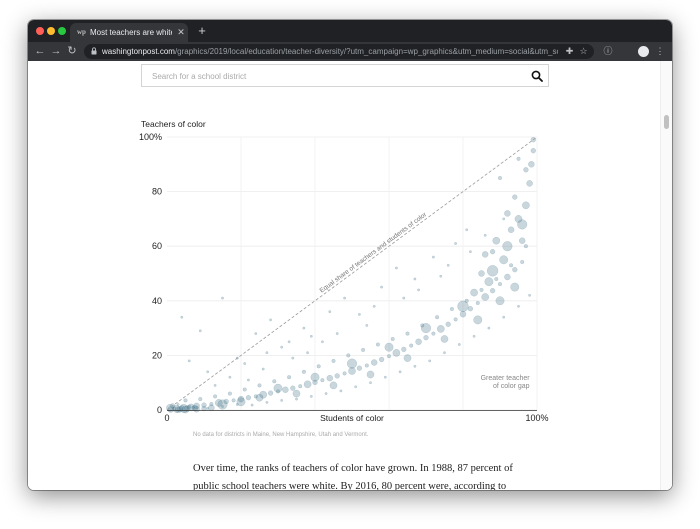 This screenshot has width=700, height=529. What do you see at coordinates (166, 418) in the screenshot?
I see `x-tick-label: 0` at bounding box center [166, 418].